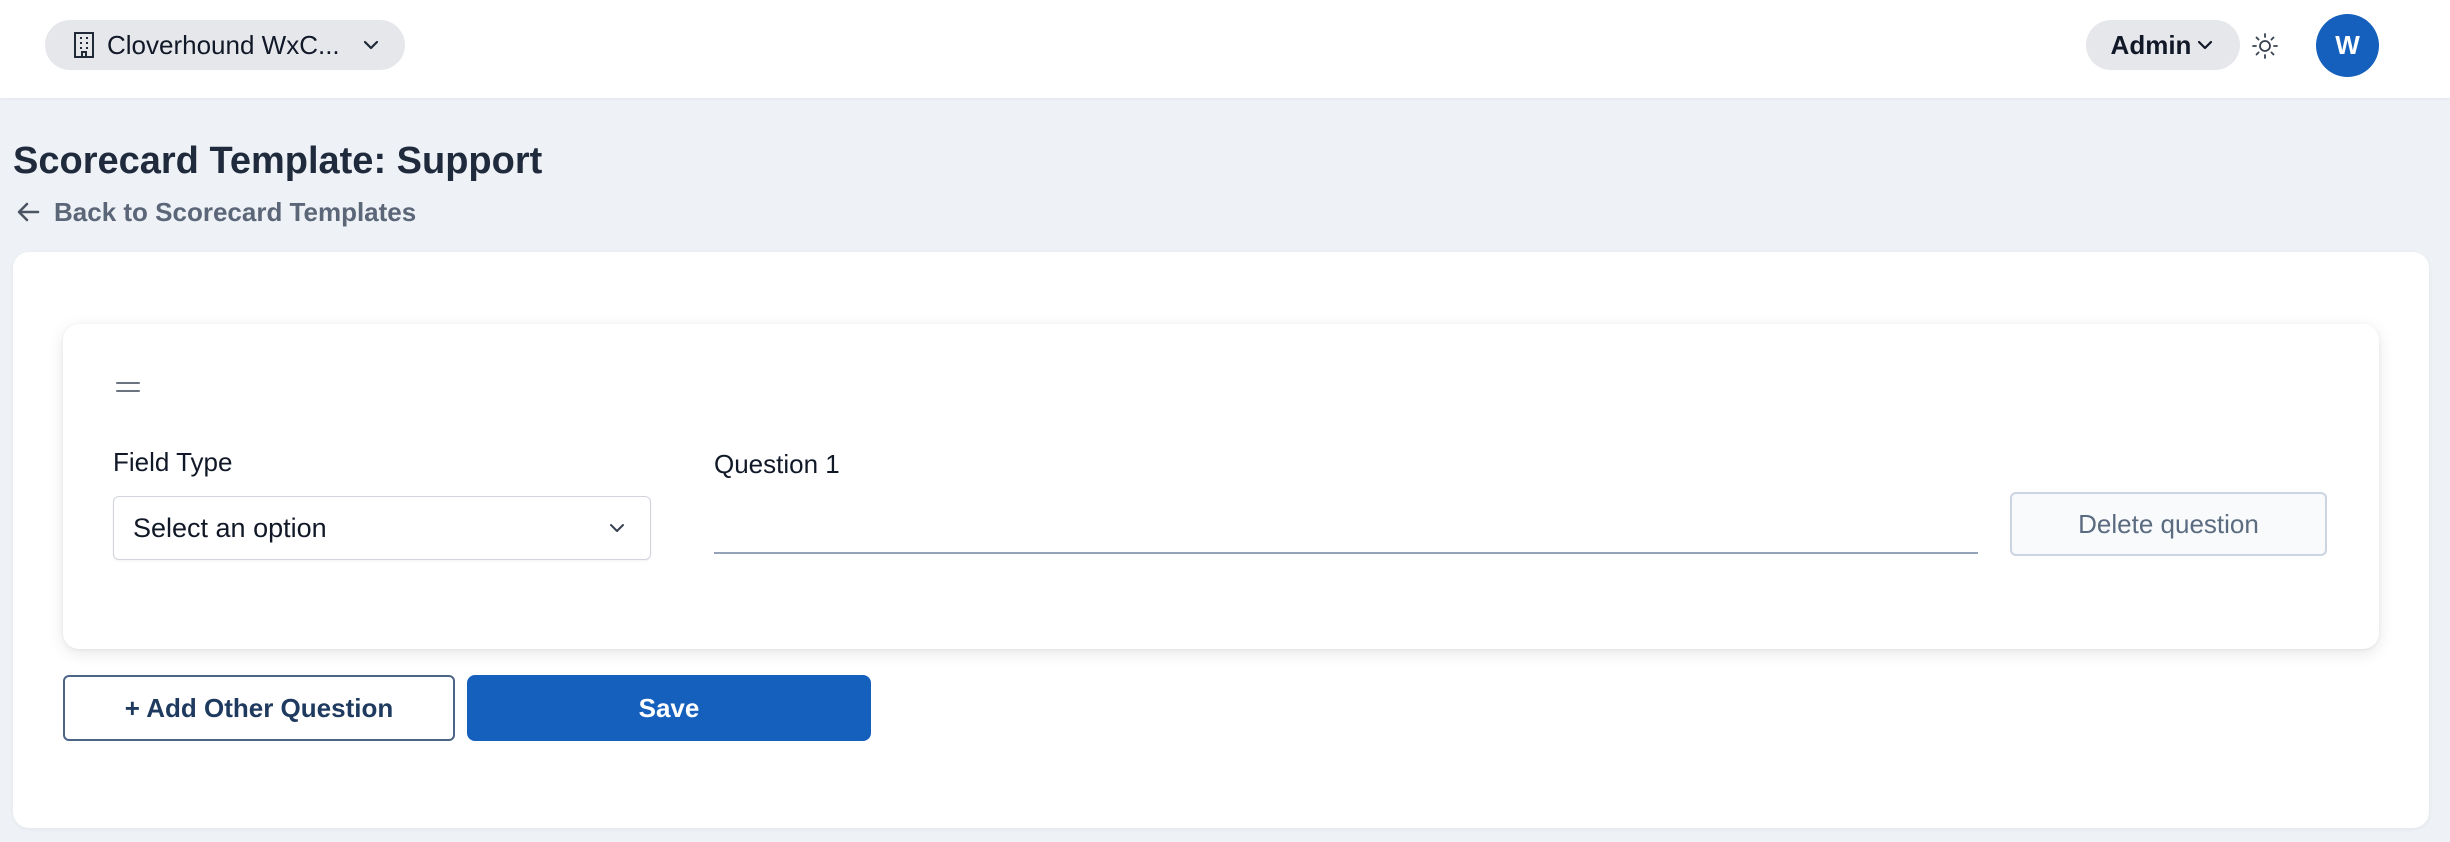  Describe the element at coordinates (235, 211) in the screenshot. I see `back-link-label: Back to Scorecard Templates` at that location.